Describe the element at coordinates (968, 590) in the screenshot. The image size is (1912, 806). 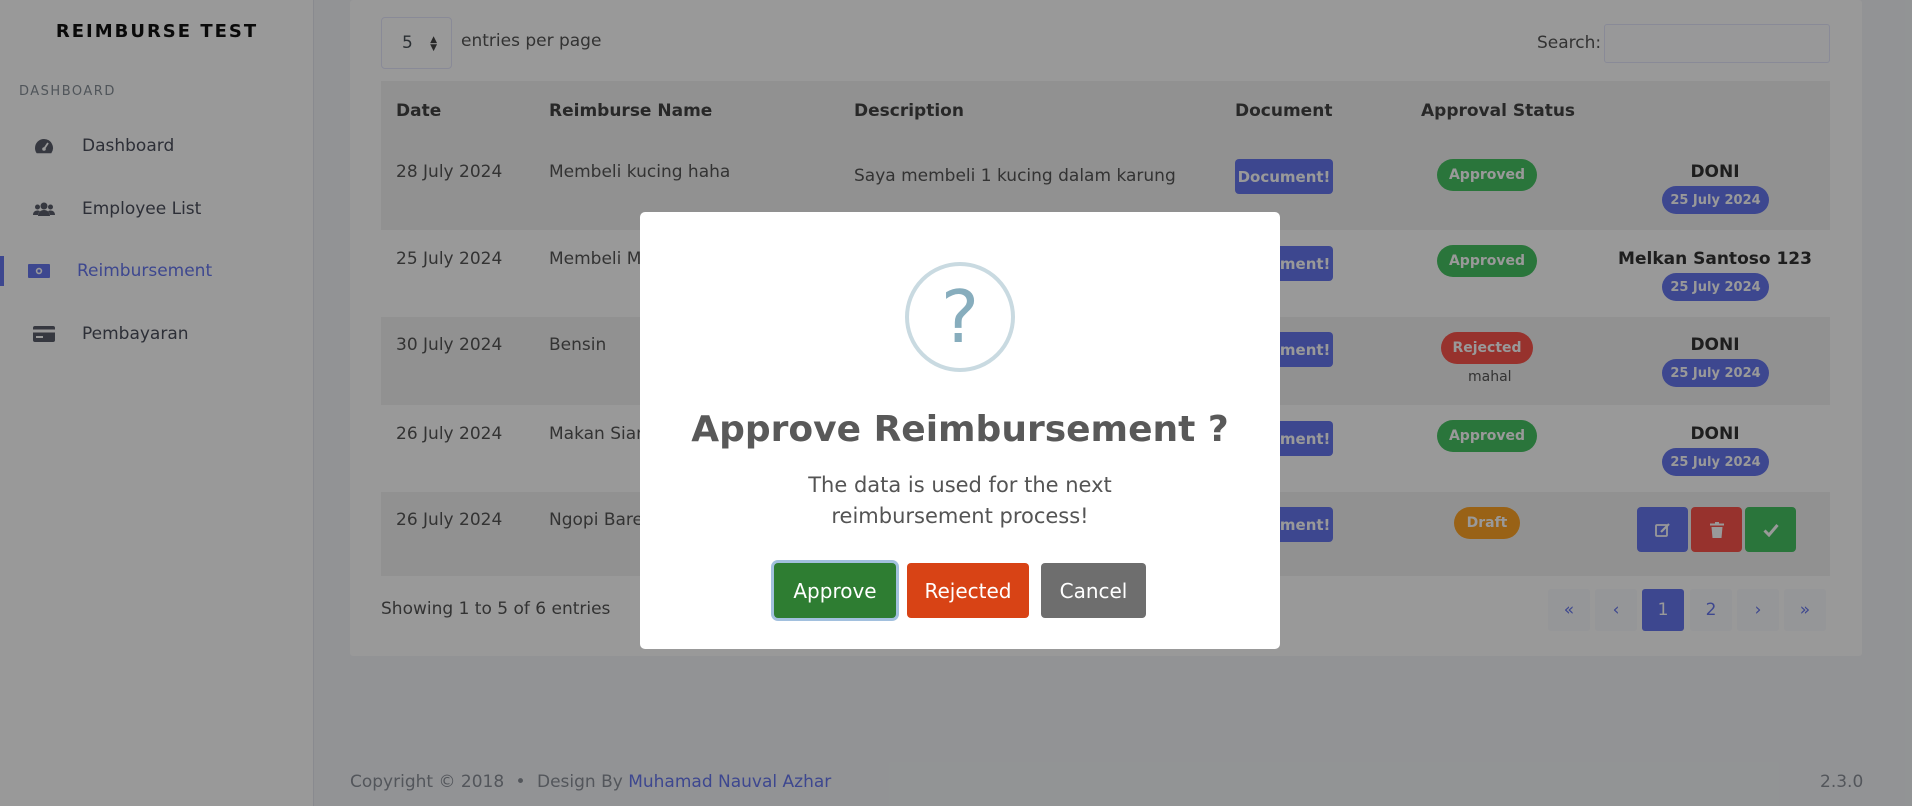
I see `reject-button: Rejected` at that location.